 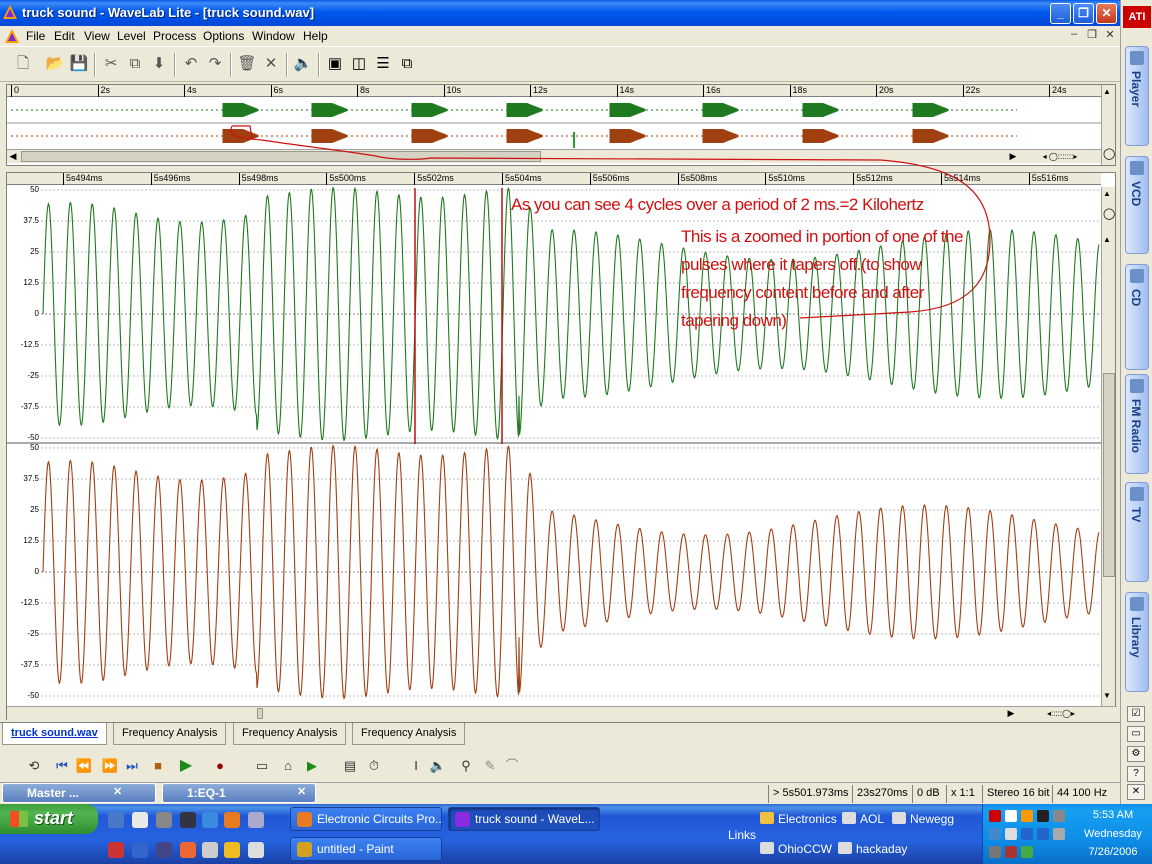 What do you see at coordinates (409, 734) in the screenshot?
I see `tab-frequency-analysis-3: Frequency Analysis` at bounding box center [409, 734].